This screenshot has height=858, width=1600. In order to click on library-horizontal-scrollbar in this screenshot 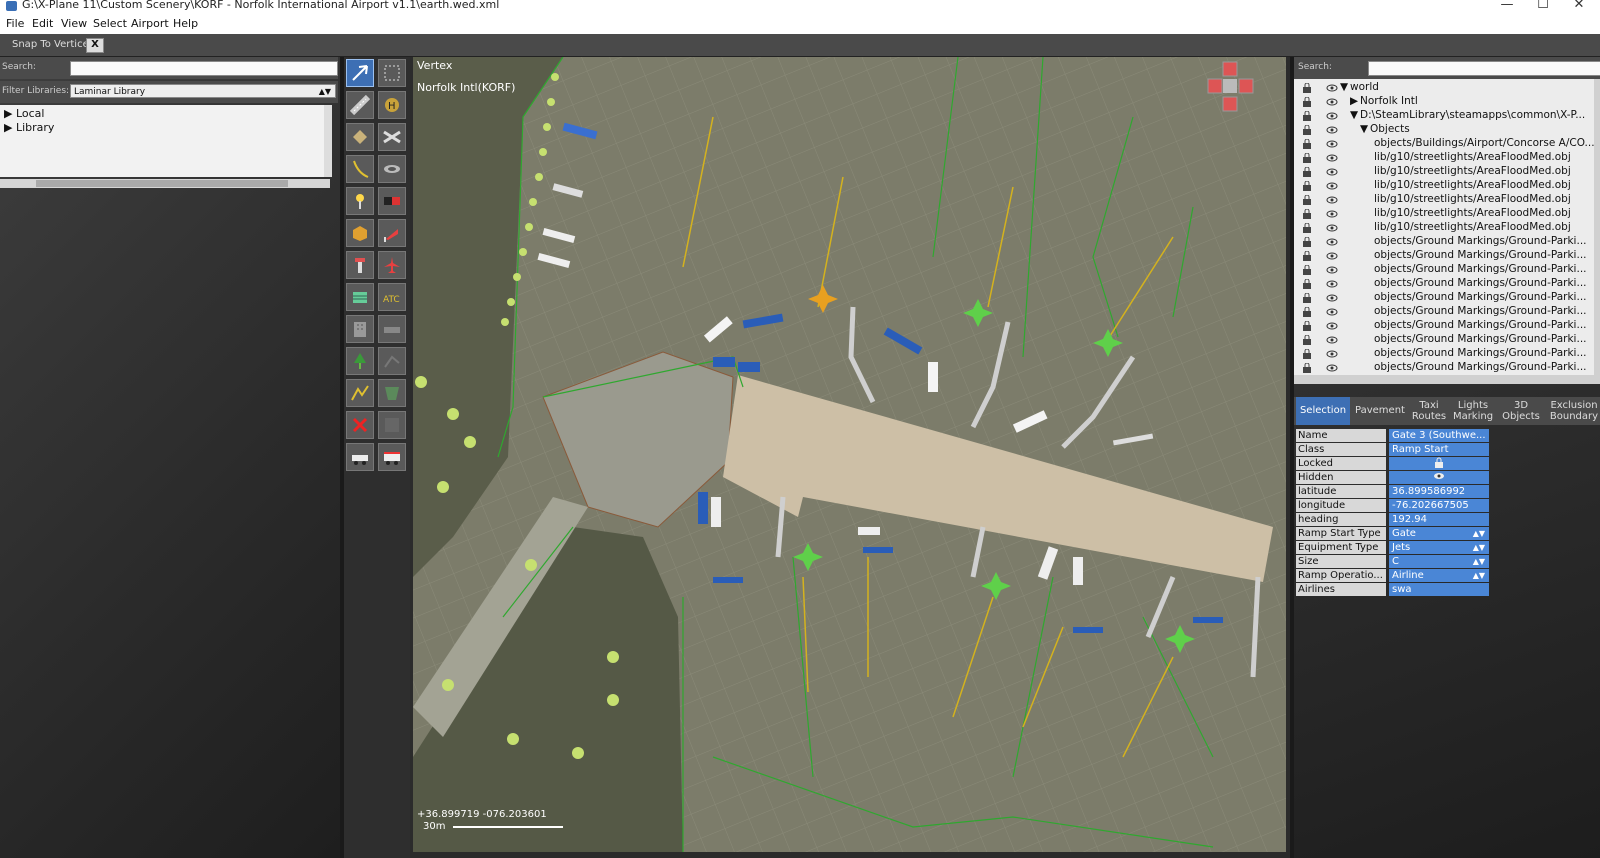, I will do `click(165, 183)`.